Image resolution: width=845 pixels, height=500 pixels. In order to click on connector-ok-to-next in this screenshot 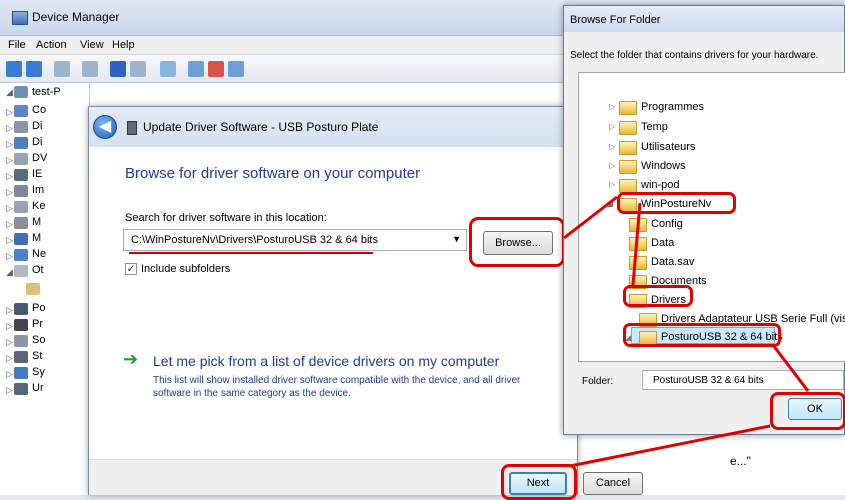, I will do `click(670, 446)`.